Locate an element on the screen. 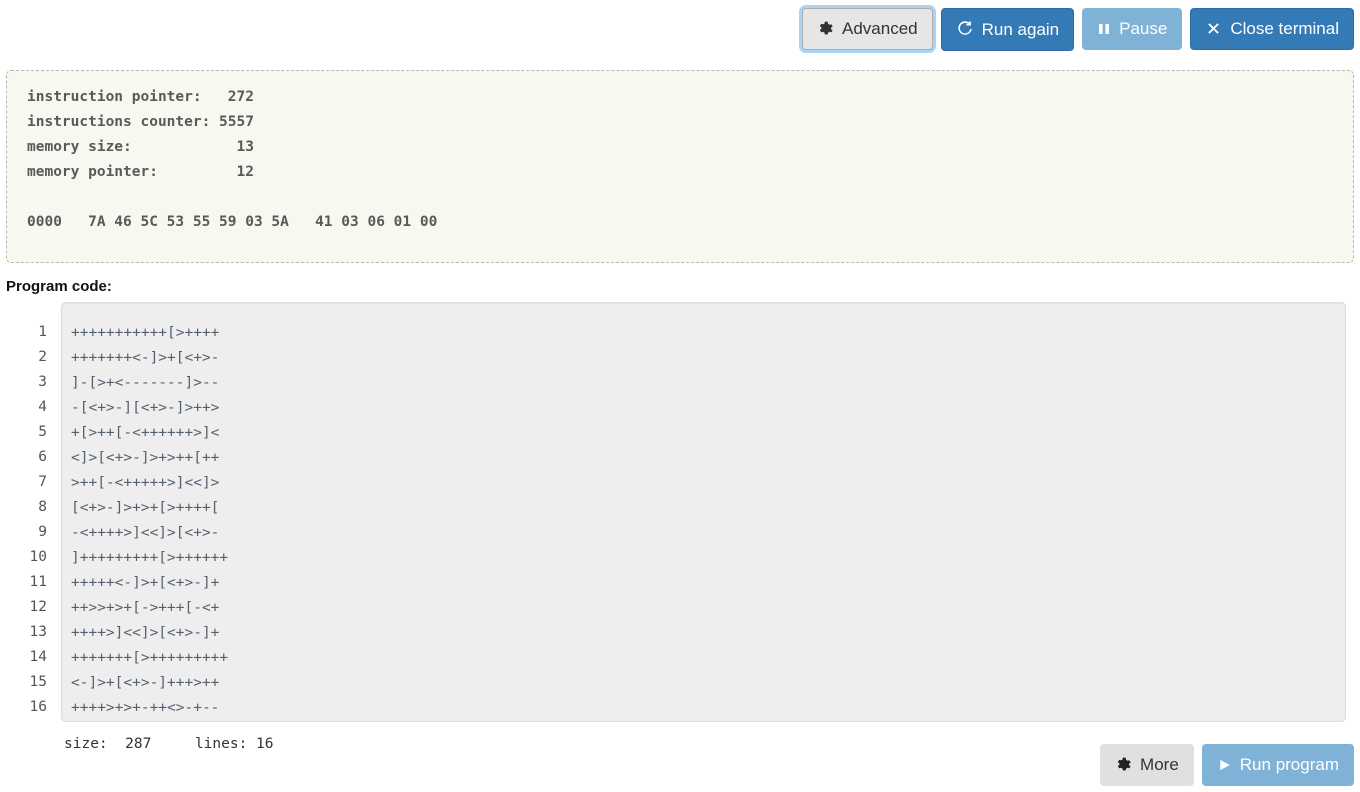 The image size is (1360, 792). editor-line-number: 5 is located at coordinates (42, 432).